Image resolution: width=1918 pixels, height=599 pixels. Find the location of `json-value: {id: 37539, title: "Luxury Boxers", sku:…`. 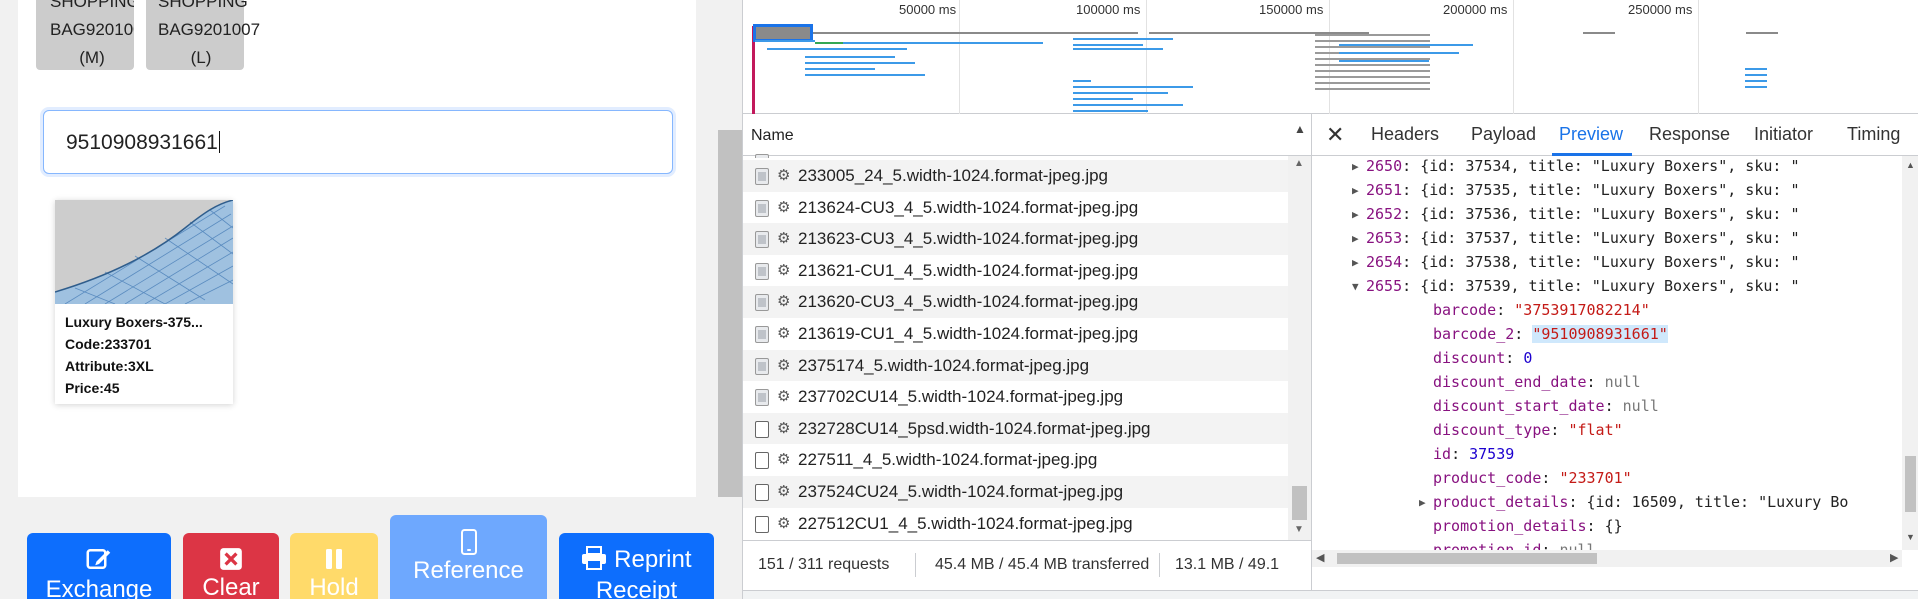

json-value: {id: 37539, title: "Luxury Boxers", sku:… is located at coordinates (1610, 286).